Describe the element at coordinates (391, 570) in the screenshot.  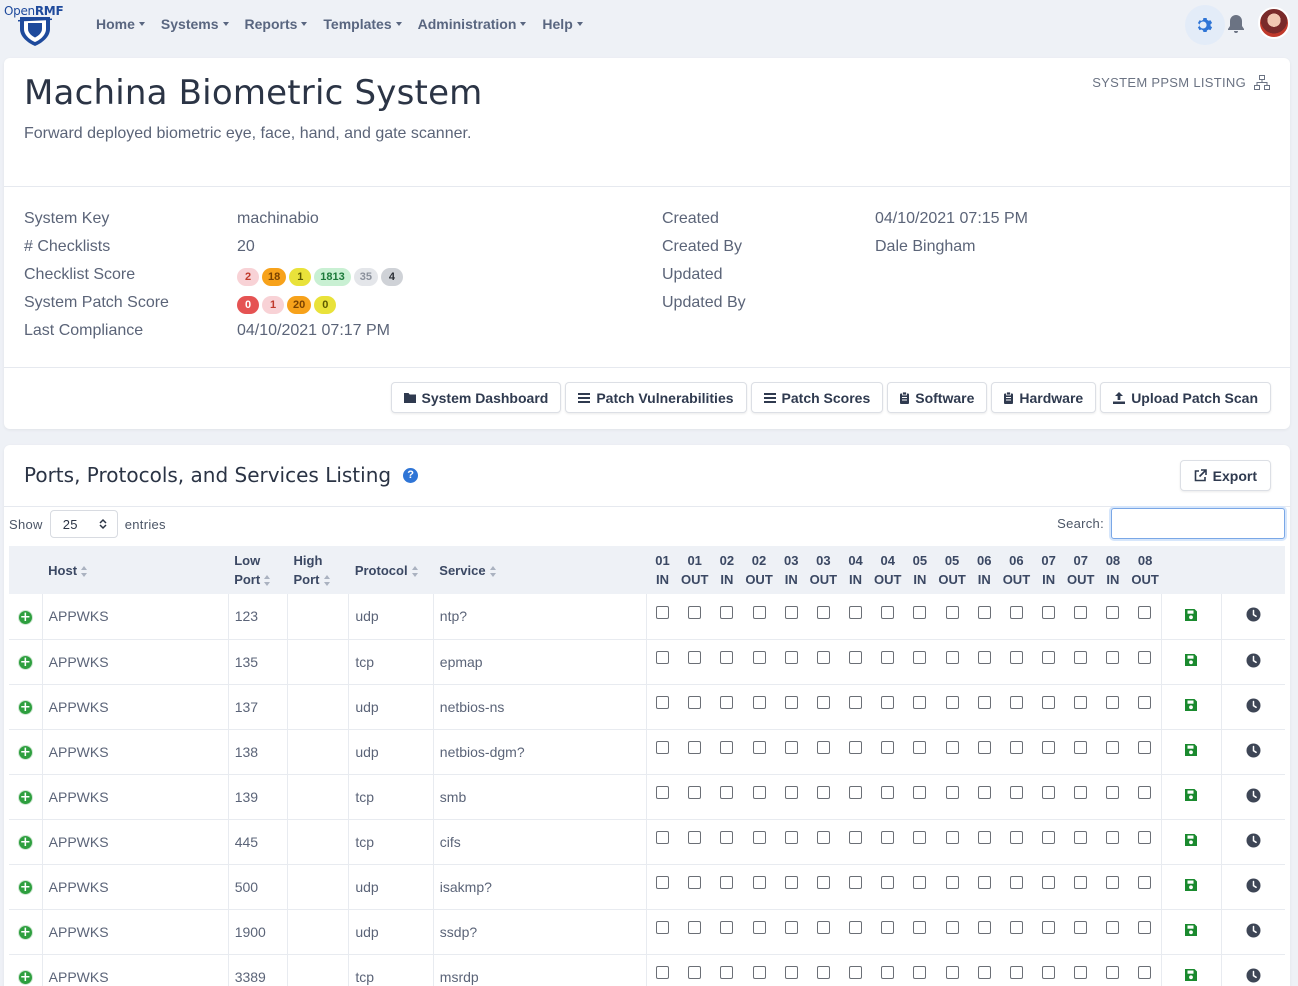
I see `protocol-column-header: Protocol` at that location.